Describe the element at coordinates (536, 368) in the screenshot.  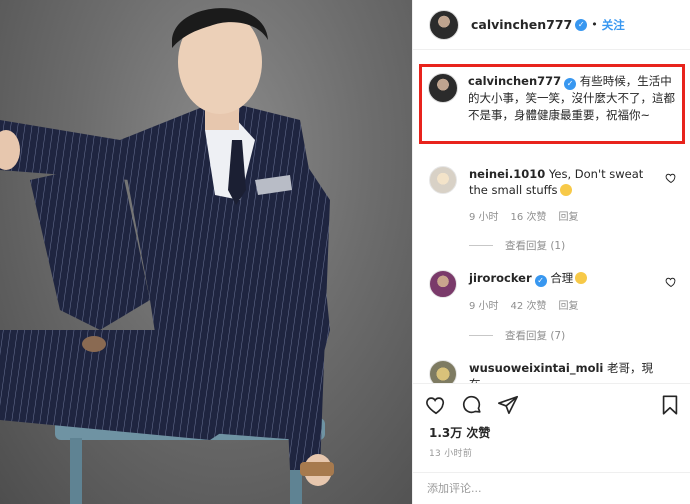
I see `comment-username: wusuoweixintai_moli` at that location.